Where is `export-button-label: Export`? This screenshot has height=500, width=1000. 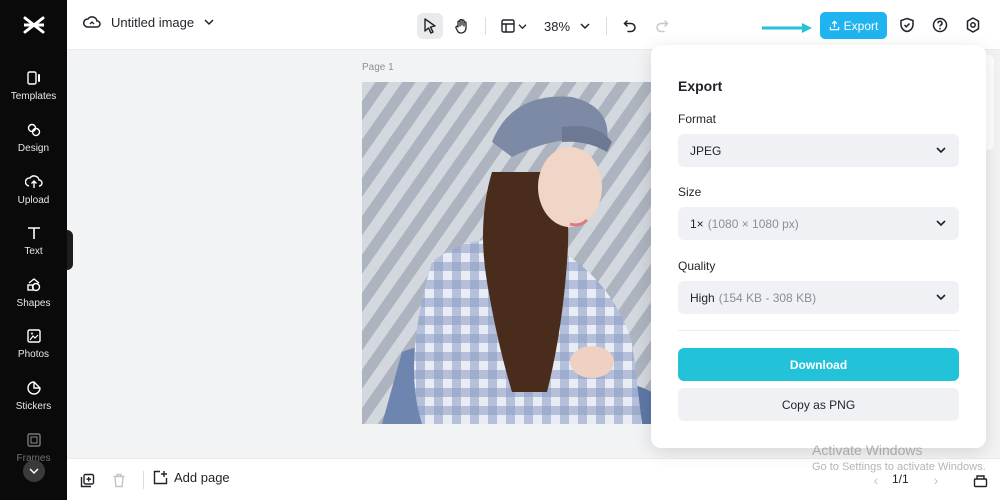
export-button-label: Export is located at coordinates (861, 25).